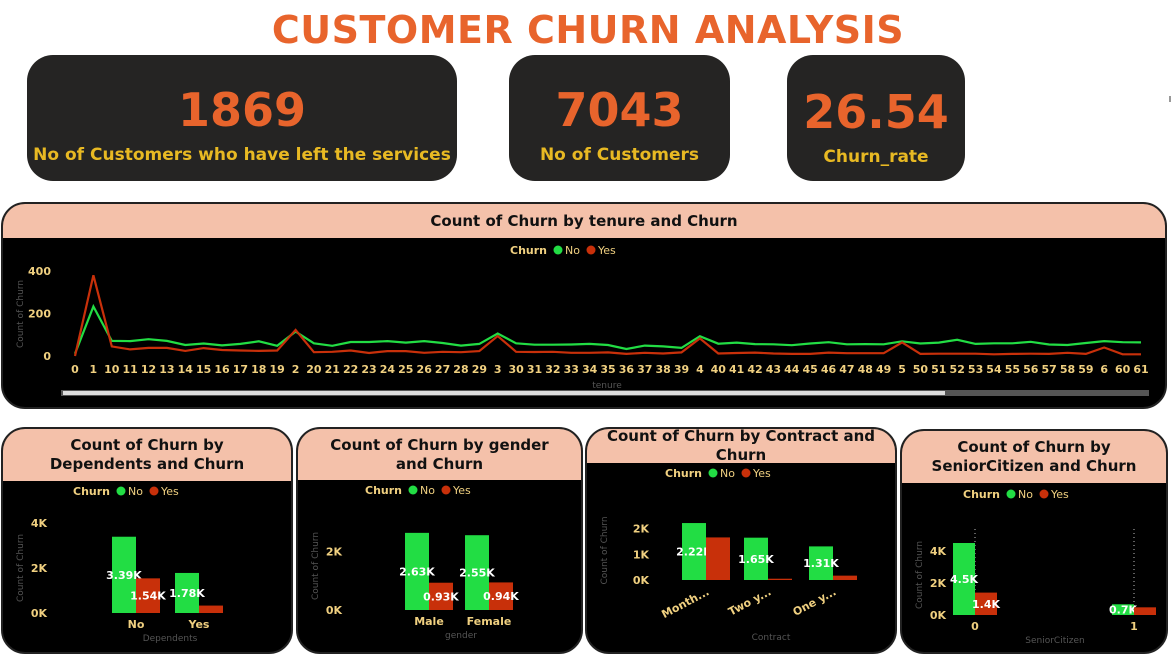  Describe the element at coordinates (1123, 610) in the screenshot. I see `data-label: 0.7K` at that location.